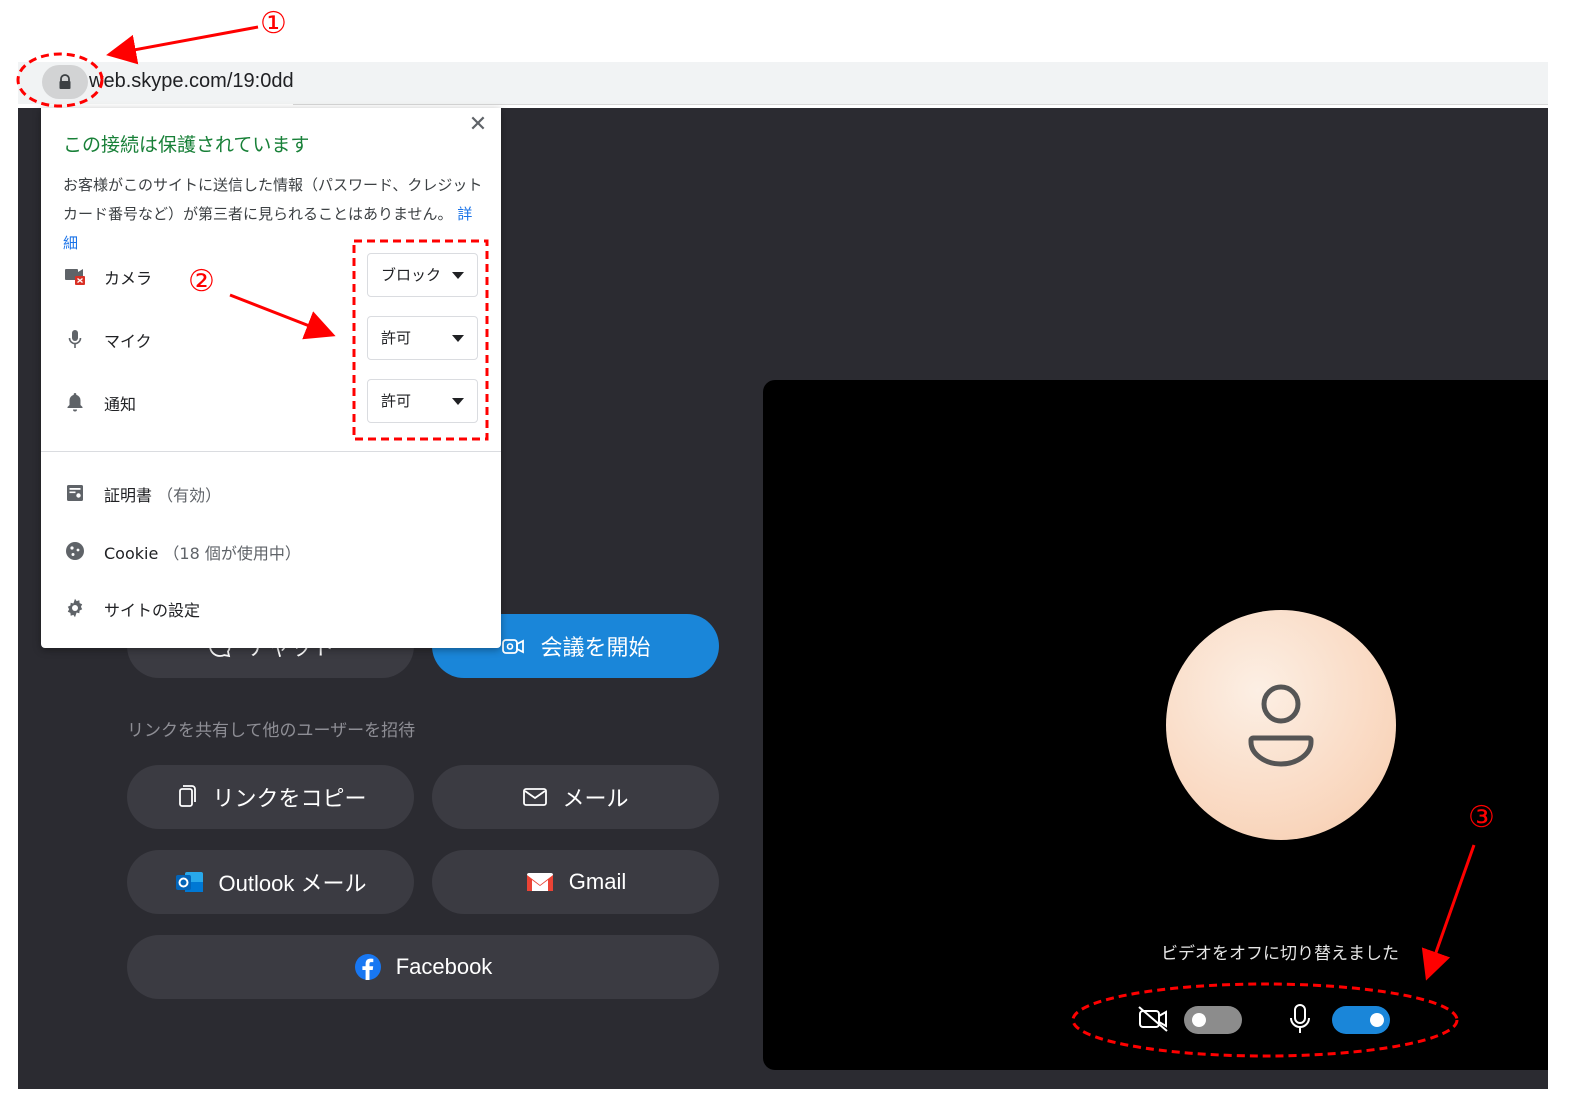  Describe the element at coordinates (271, 730) in the screenshot. I see `share-invite-label: リンクを共有して他のユーザーを招待` at that location.